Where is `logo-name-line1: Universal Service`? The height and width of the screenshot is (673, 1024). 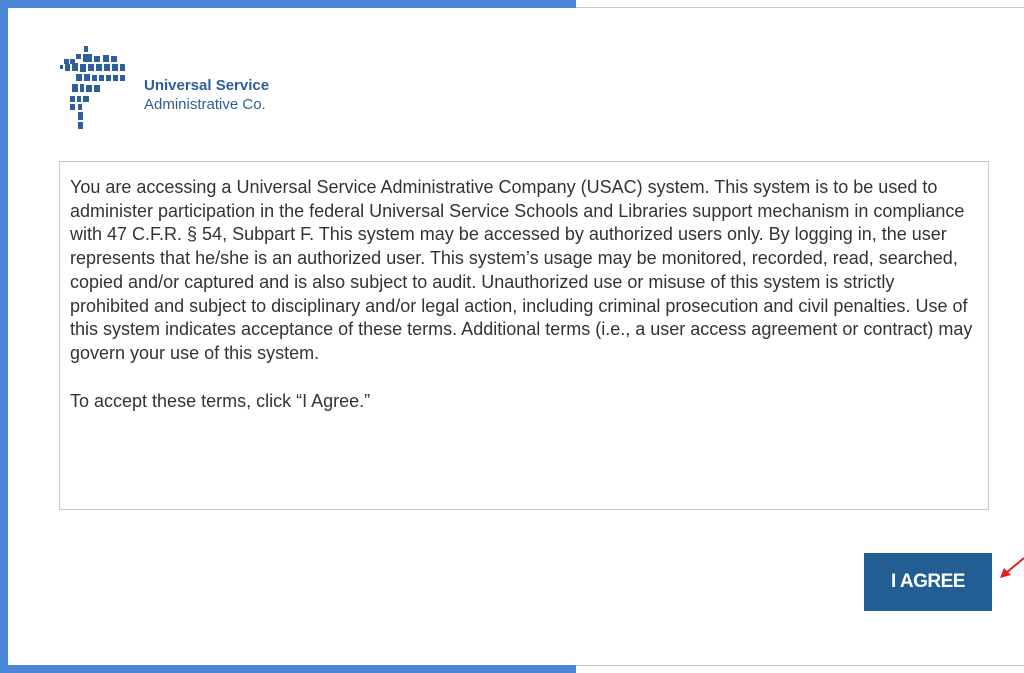
logo-name-line1: Universal Service is located at coordinates (207, 85).